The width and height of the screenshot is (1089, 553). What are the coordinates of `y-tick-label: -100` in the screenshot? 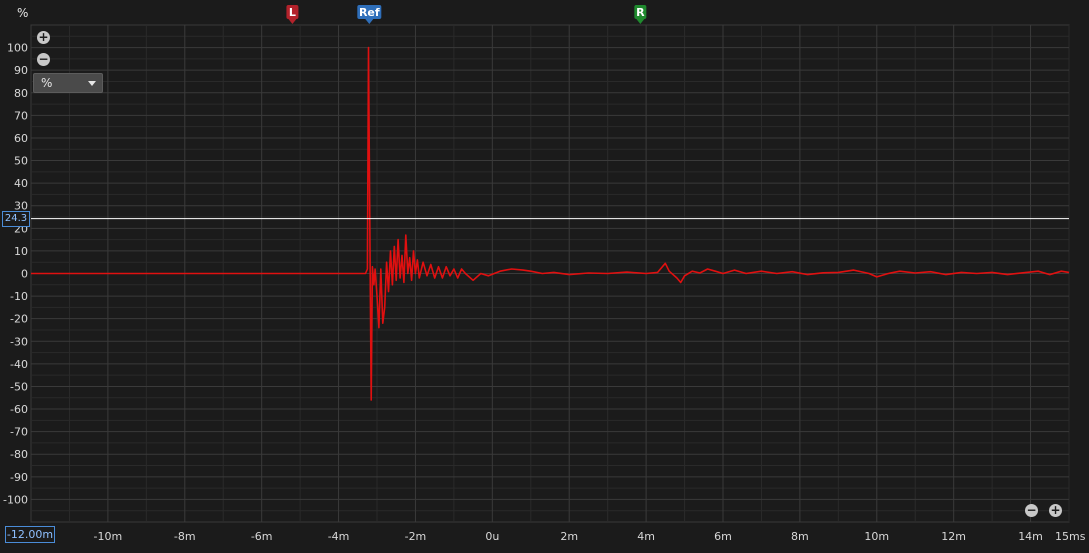 It's located at (15, 499).